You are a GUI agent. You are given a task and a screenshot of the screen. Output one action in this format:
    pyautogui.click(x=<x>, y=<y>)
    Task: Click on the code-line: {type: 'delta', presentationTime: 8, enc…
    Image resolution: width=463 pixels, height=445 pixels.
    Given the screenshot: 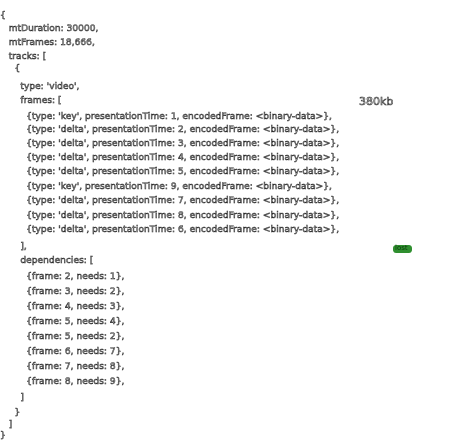 What is the action you would take?
    pyautogui.click(x=170, y=216)
    